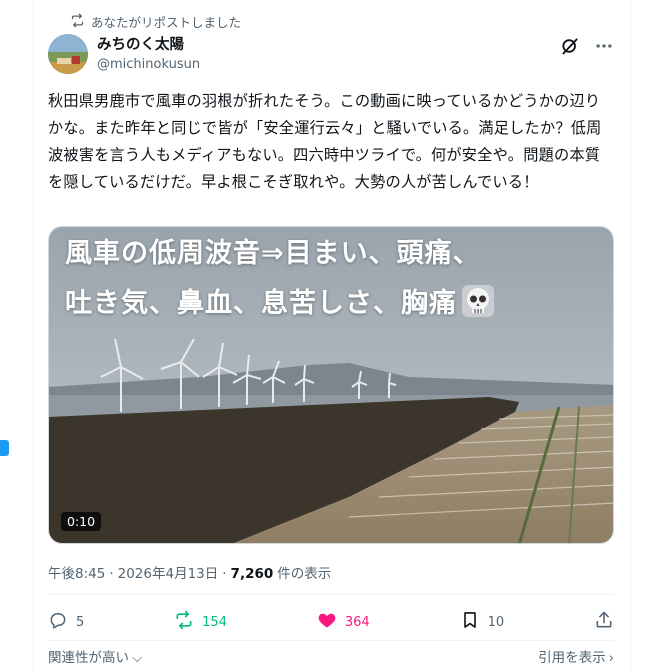  I want to click on repost-count: 154, so click(214, 622).